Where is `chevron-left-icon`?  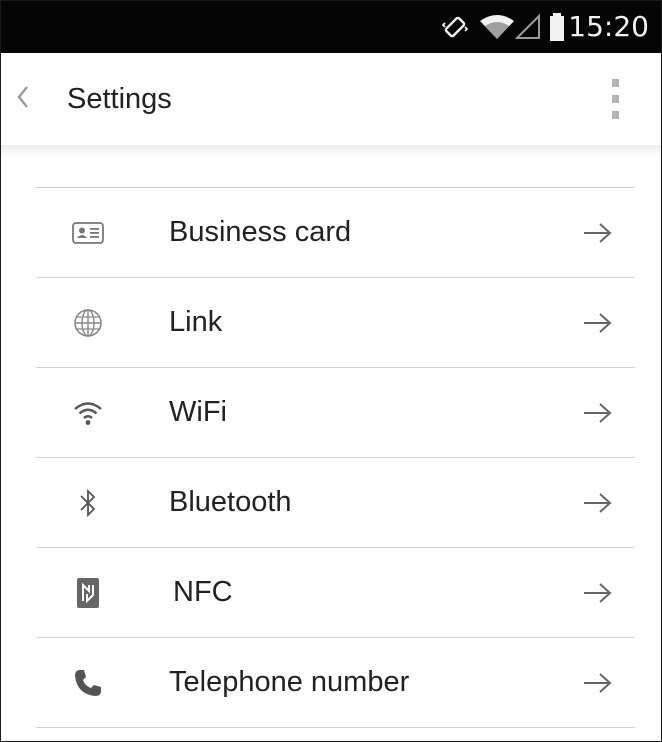
chevron-left-icon is located at coordinates (22, 97).